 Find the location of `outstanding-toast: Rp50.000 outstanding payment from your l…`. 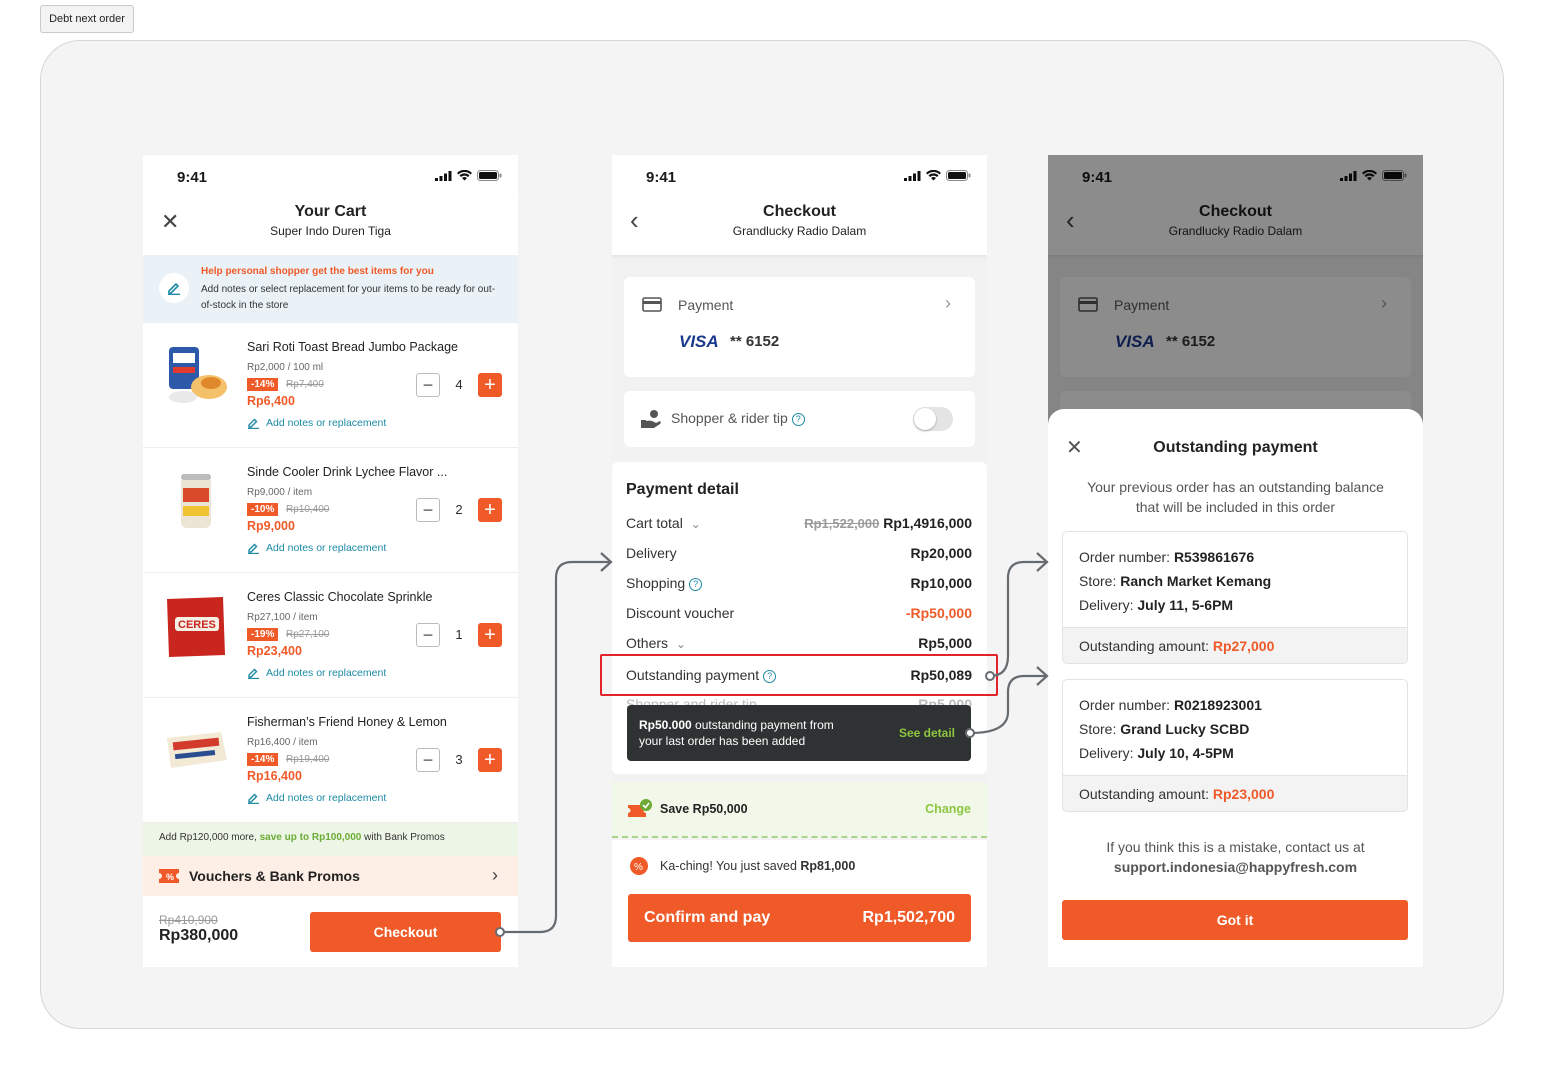

outstanding-toast: Rp50.000 outstanding payment from your l… is located at coordinates (799, 733).